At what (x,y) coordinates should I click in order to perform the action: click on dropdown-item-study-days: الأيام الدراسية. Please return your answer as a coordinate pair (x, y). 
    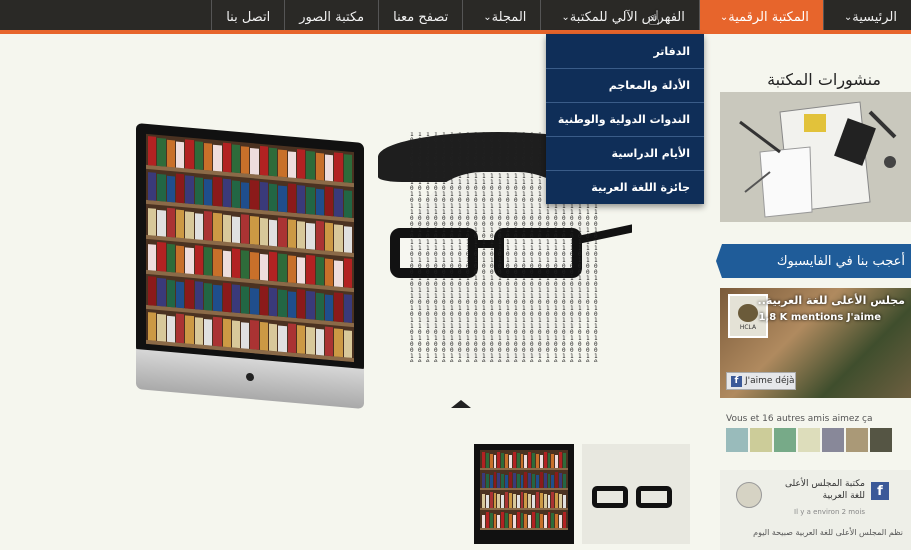
    Looking at the image, I should click on (625, 153).